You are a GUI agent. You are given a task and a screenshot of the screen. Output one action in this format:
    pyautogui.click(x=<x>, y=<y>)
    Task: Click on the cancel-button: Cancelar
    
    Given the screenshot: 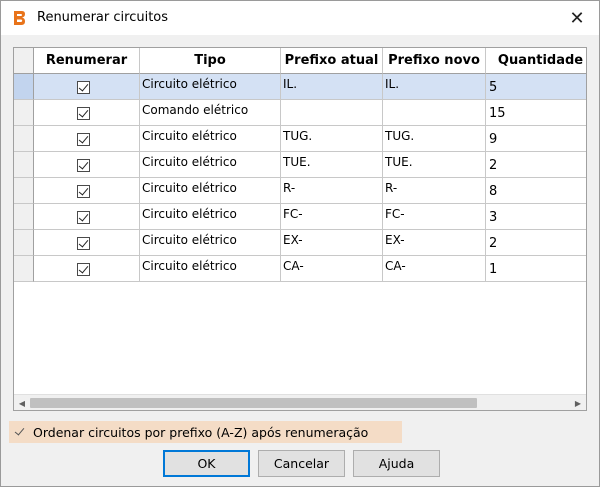 What is the action you would take?
    pyautogui.click(x=301, y=463)
    